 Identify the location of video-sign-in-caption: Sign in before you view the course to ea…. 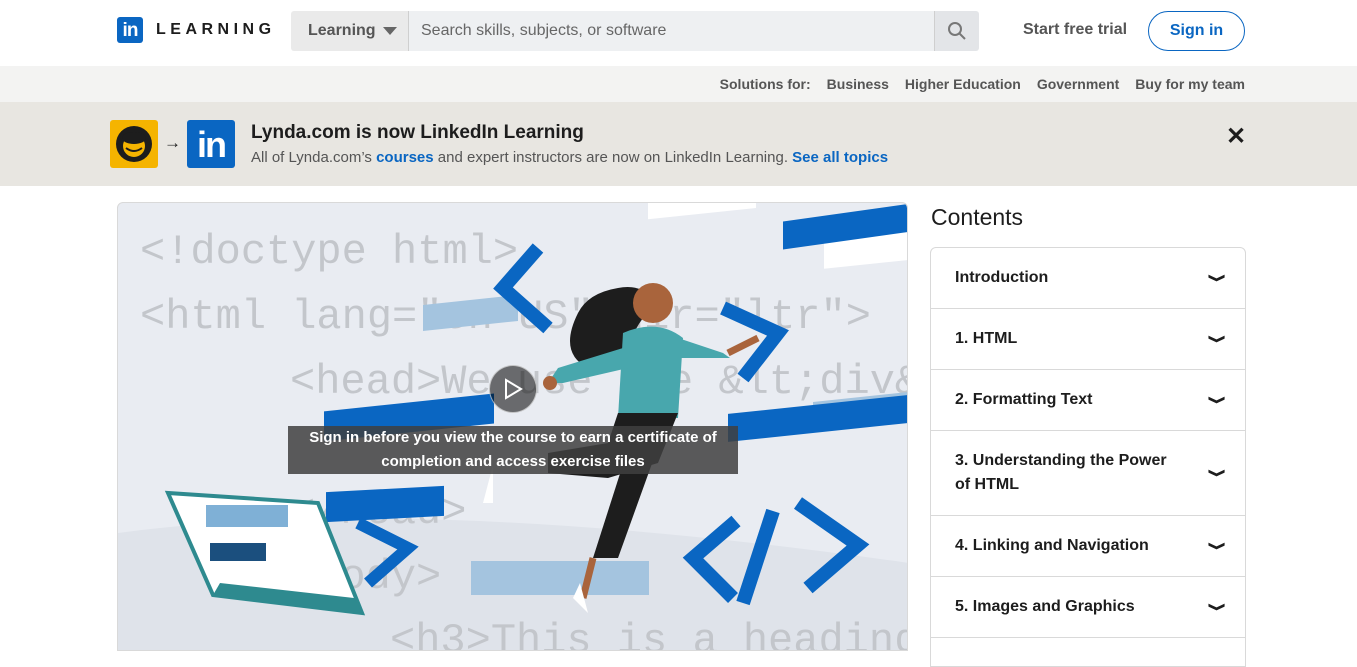
(513, 450).